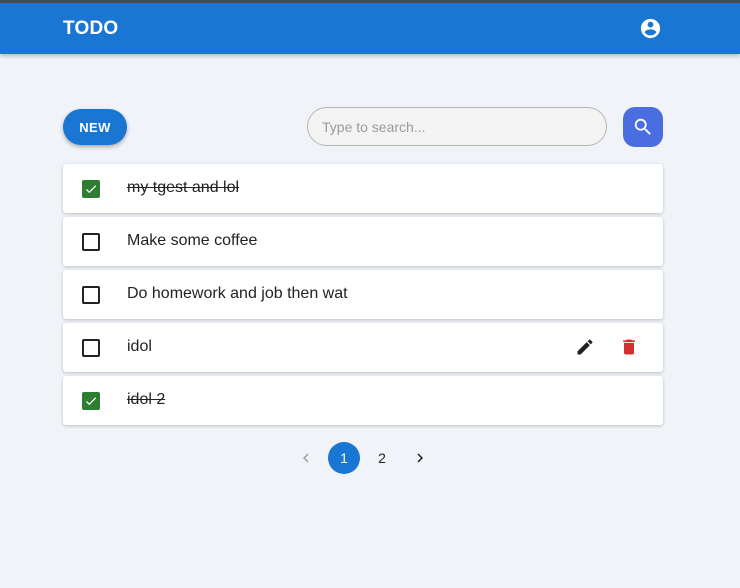 Image resolution: width=740 pixels, height=588 pixels. What do you see at coordinates (139, 346) in the screenshot?
I see `todo-text: idol` at bounding box center [139, 346].